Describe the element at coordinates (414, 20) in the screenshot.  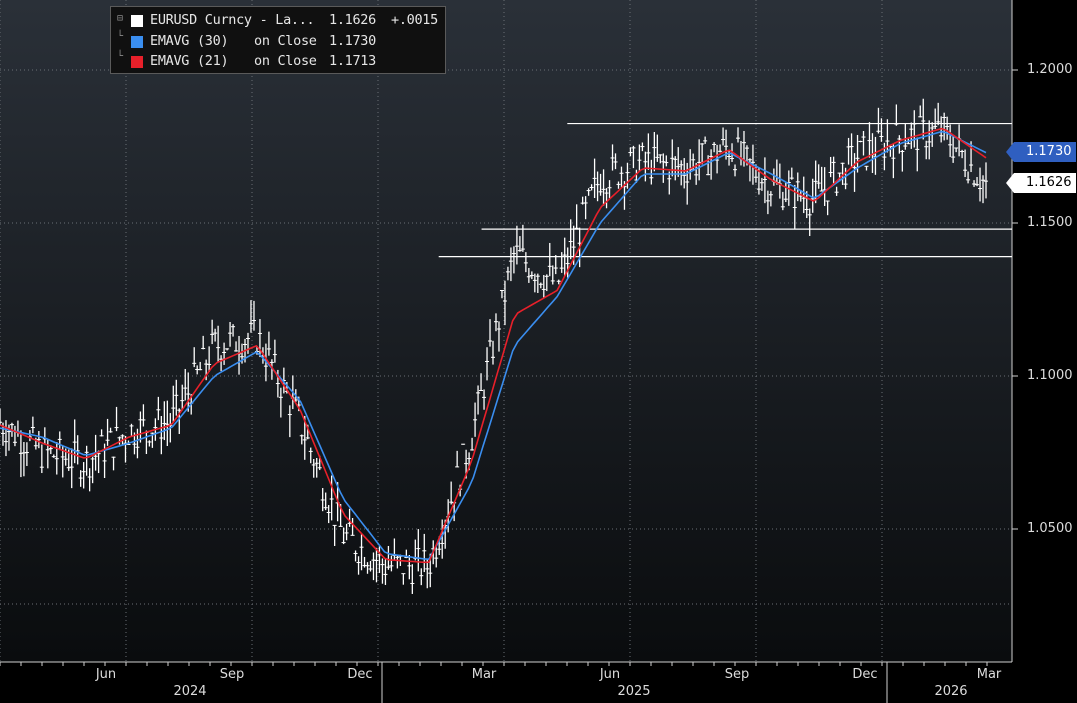
I see `legend-series-change: +.0015` at that location.